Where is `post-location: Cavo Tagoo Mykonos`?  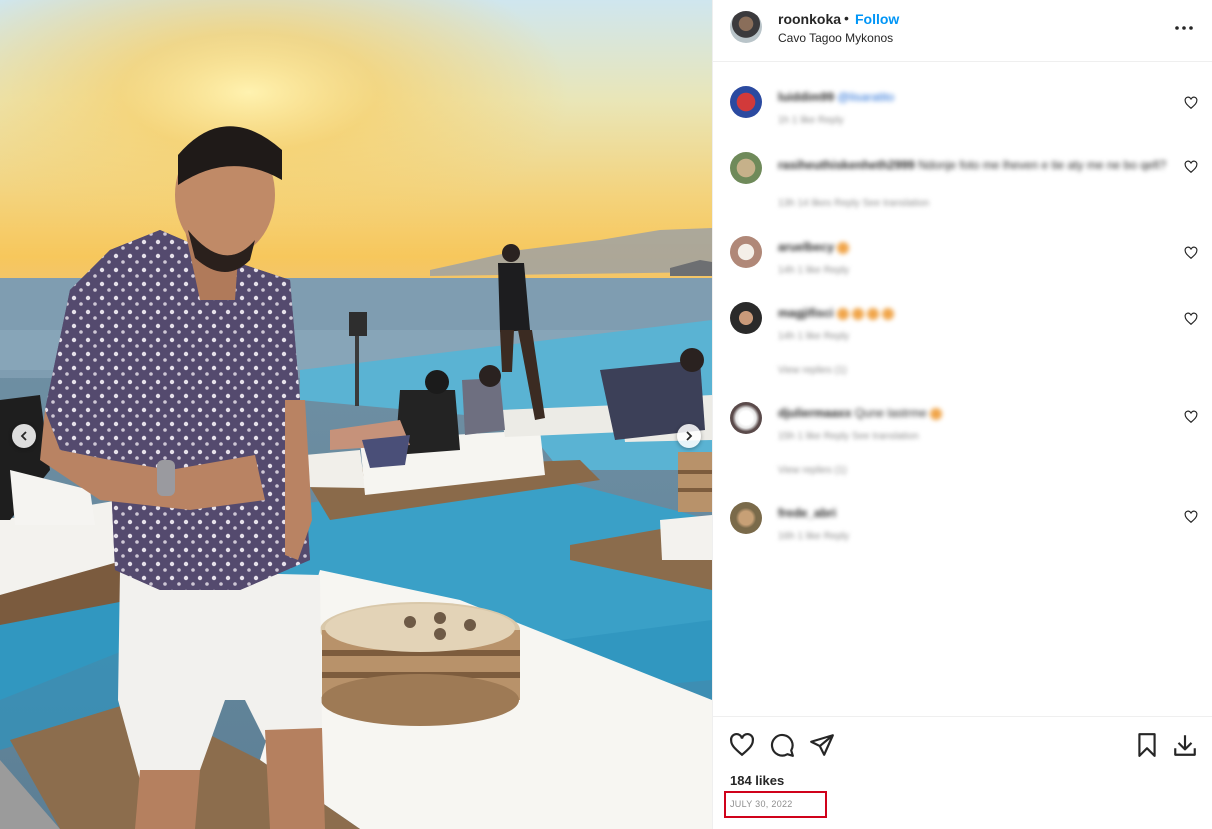 post-location: Cavo Tagoo Mykonos is located at coordinates (835, 38).